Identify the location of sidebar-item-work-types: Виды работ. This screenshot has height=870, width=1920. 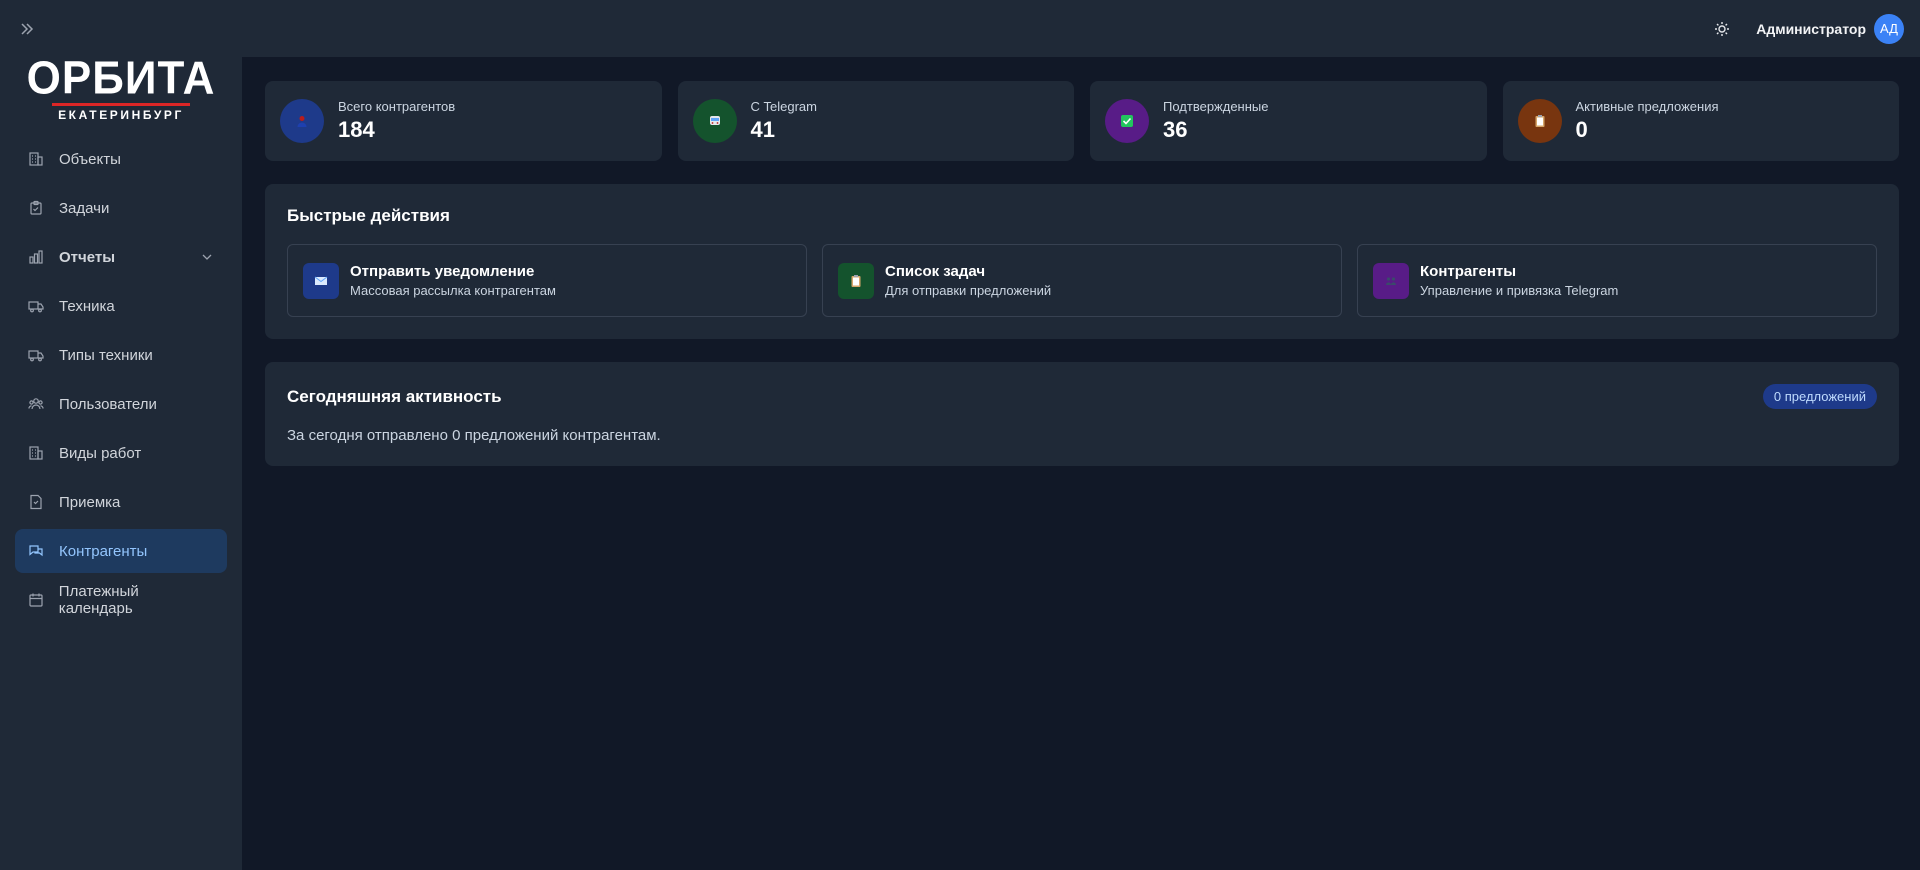
(121, 453).